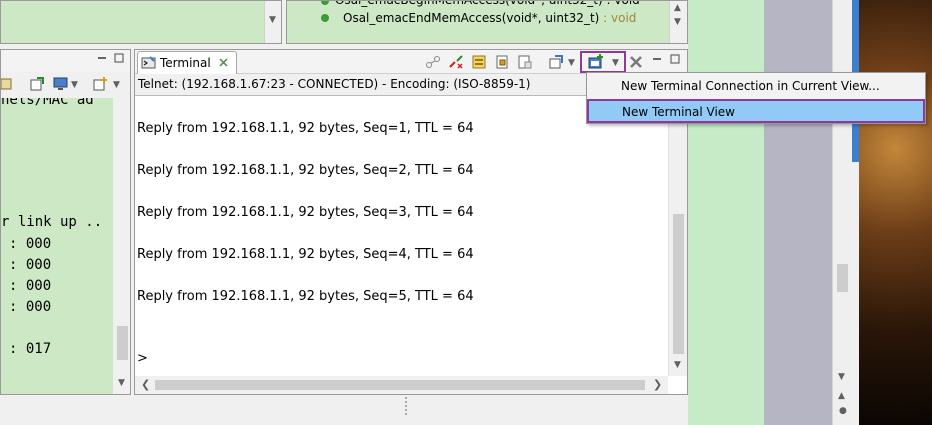  What do you see at coordinates (557, 62) in the screenshot?
I see `pin-view-icon` at bounding box center [557, 62].